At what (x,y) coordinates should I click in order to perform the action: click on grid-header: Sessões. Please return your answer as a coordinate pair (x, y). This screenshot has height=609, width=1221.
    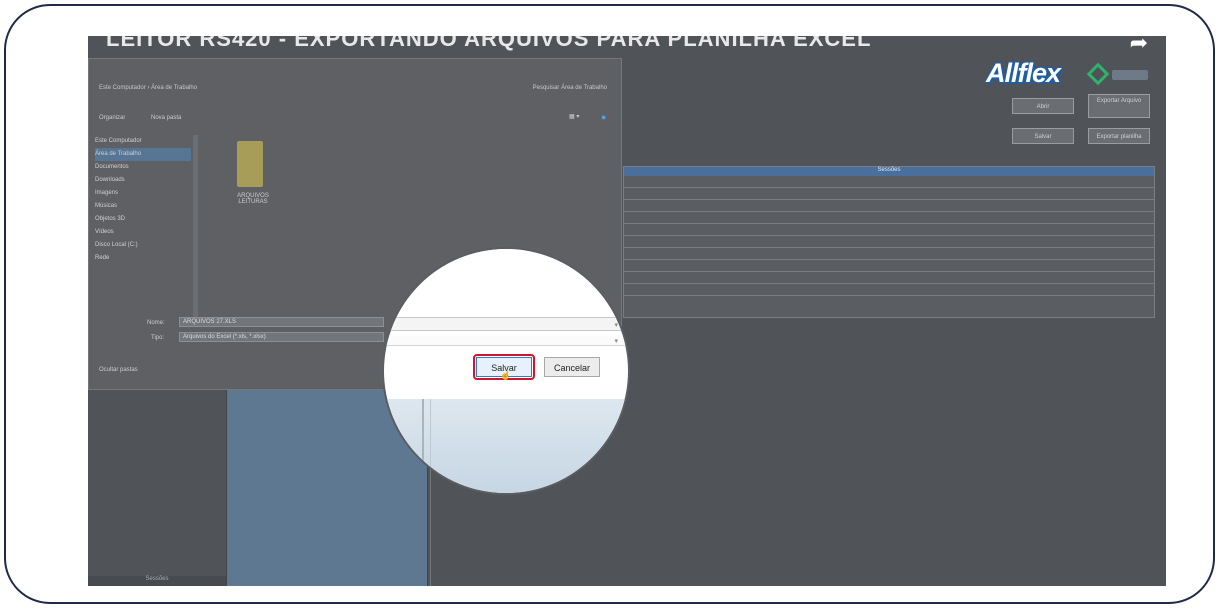
    Looking at the image, I should click on (889, 171).